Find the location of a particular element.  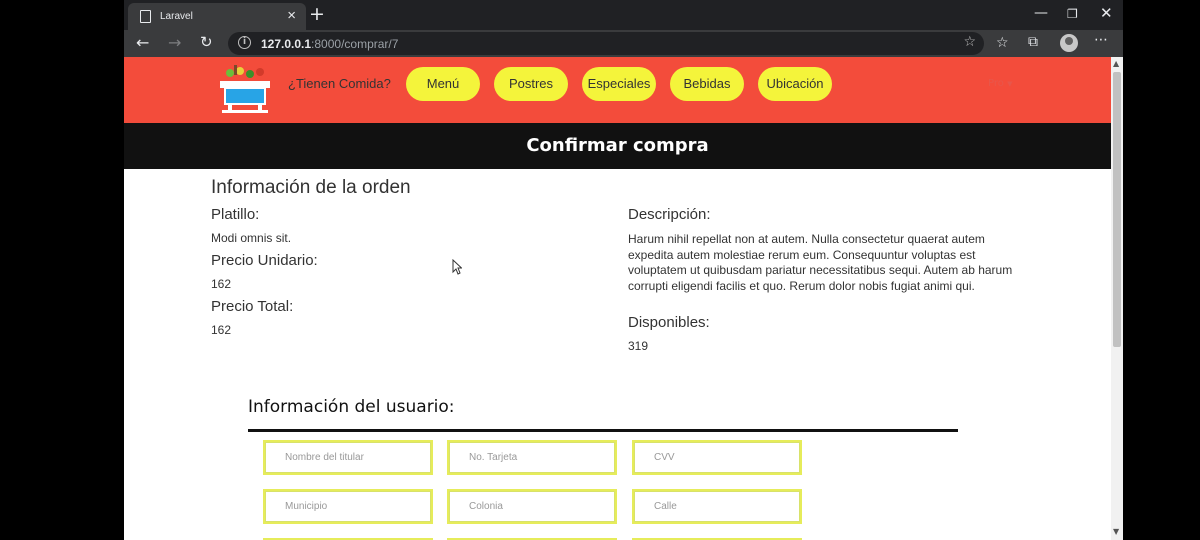

more-dots-icon: ⋯ is located at coordinates (1101, 40).